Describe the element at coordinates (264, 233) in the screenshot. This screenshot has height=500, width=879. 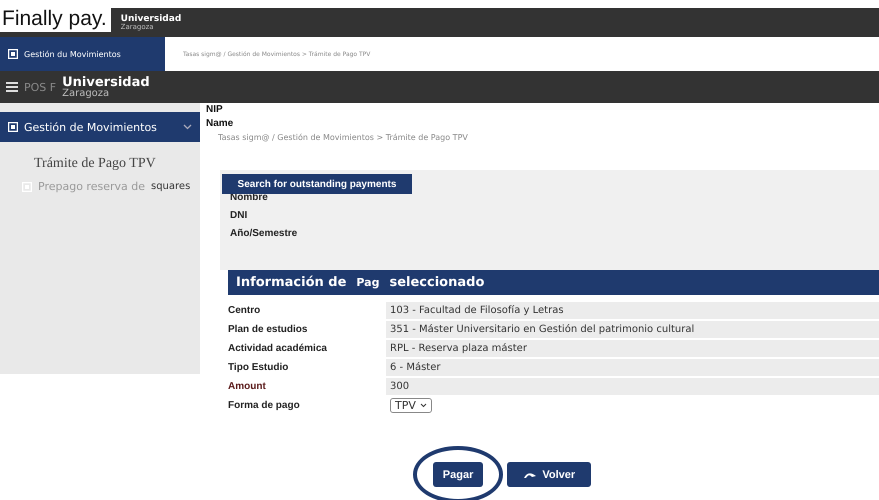
I see `field-label: Año/Semestre` at that location.